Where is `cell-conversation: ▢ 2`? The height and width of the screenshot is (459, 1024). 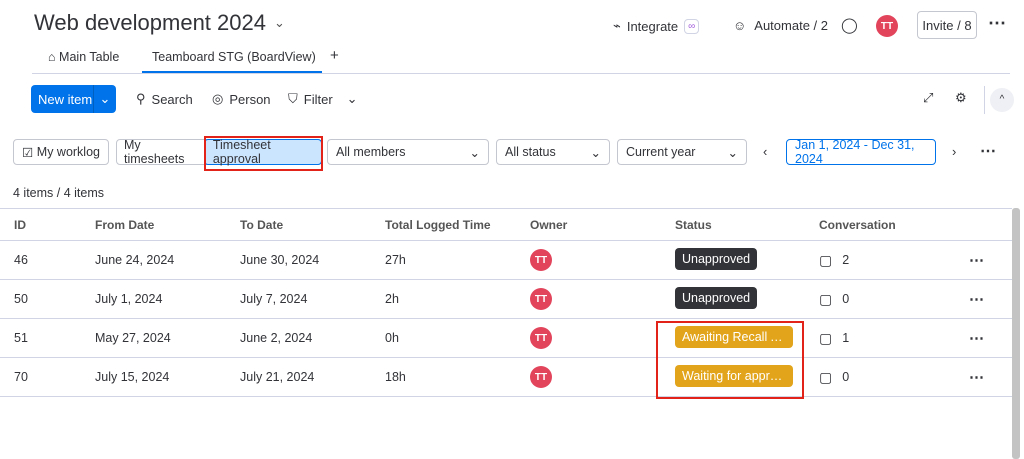 cell-conversation: ▢ 2 is located at coordinates (894, 260).